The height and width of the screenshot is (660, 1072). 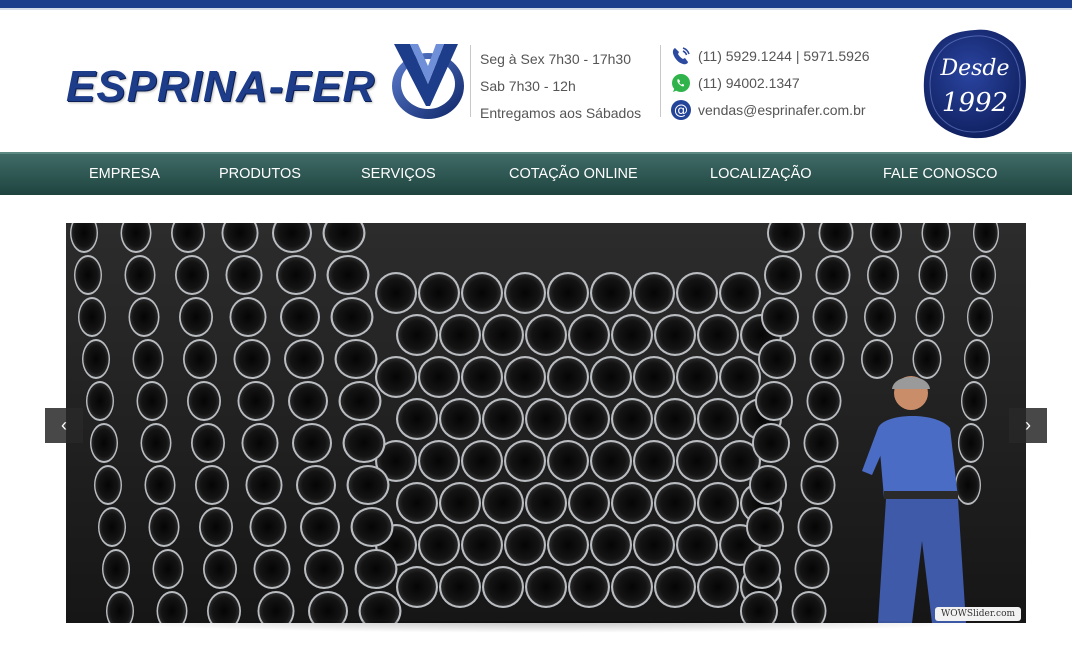 What do you see at coordinates (975, 103) in the screenshot?
I see `seal-text-year: 1992` at bounding box center [975, 103].